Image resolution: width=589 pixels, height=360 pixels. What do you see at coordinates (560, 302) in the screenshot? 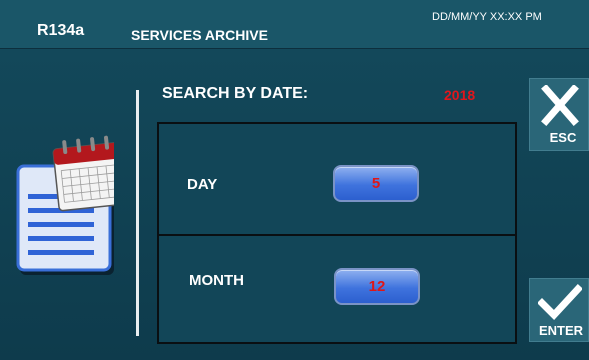
I see `checkmark-icon` at bounding box center [560, 302].